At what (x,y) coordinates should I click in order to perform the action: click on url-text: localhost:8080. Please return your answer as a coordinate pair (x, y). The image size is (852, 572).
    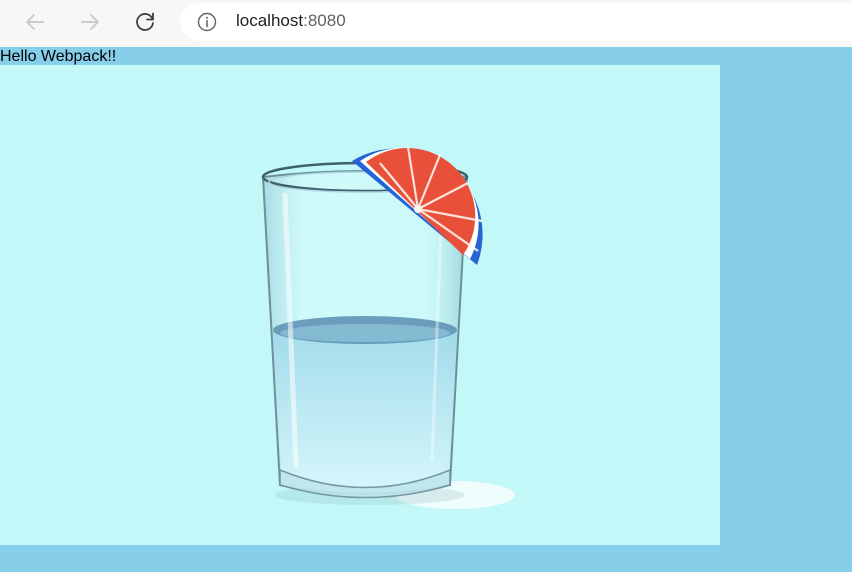
    Looking at the image, I should click on (291, 21).